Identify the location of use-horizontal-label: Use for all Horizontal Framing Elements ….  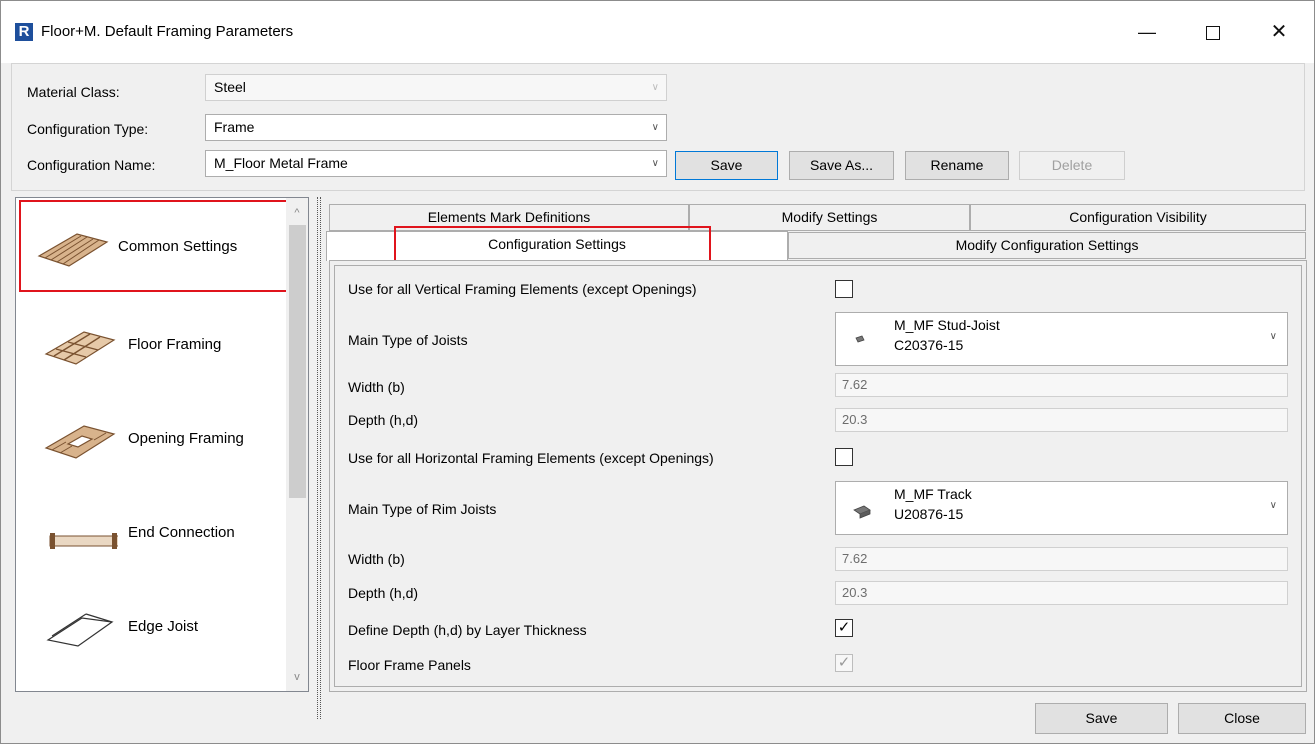
(531, 458).